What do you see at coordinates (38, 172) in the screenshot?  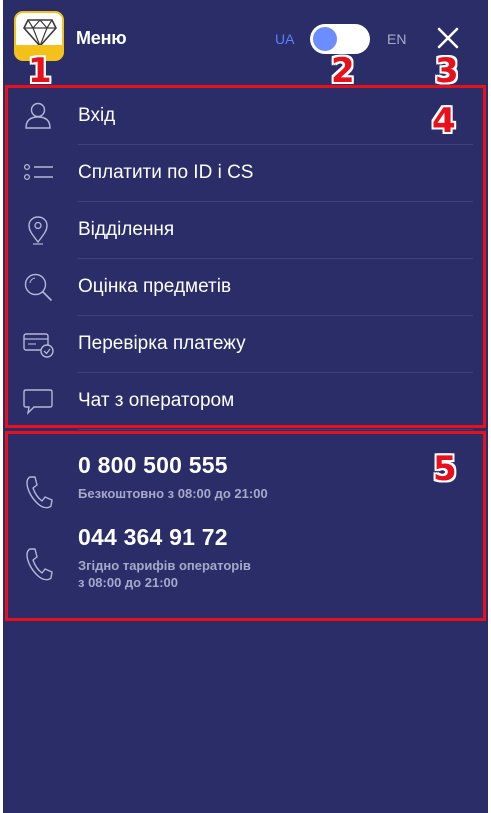 I see `list-icon` at bounding box center [38, 172].